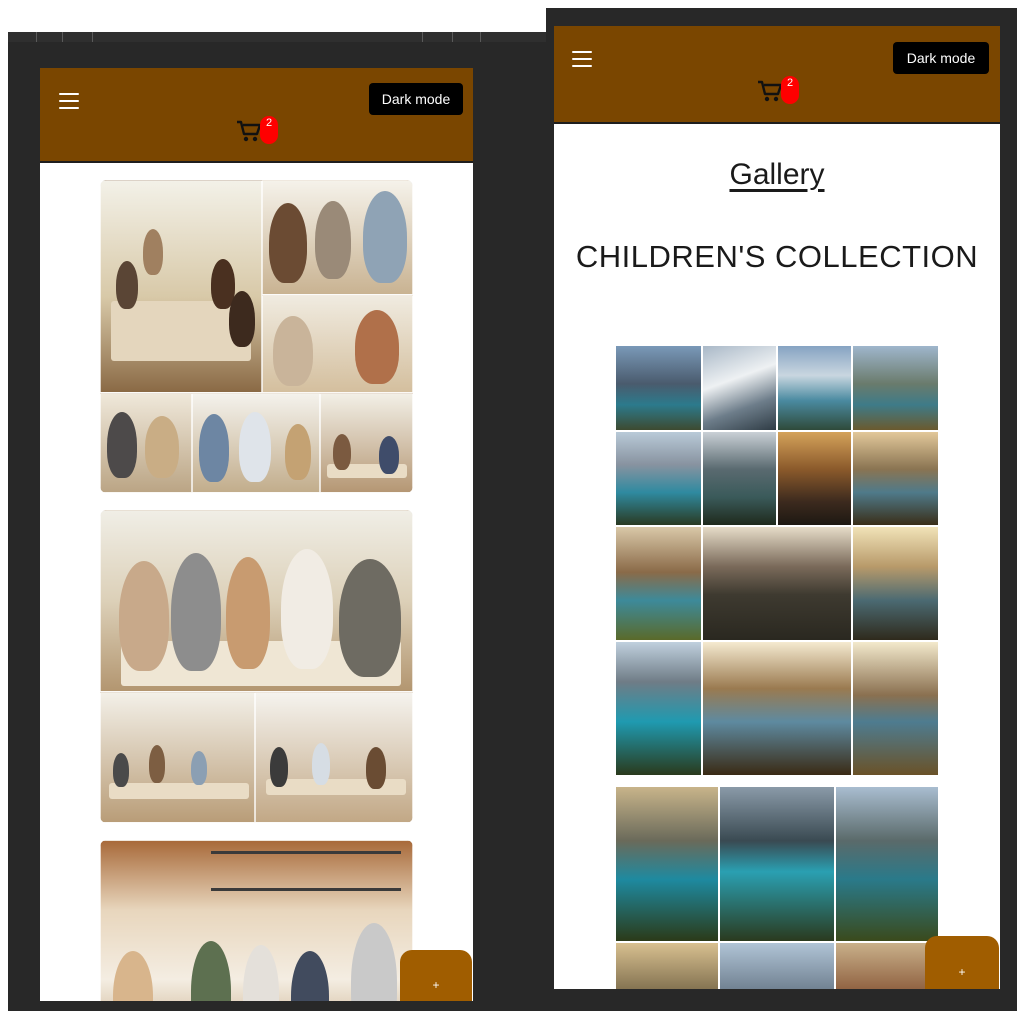  I want to click on gallery-image-team-meeting, so click(256, 336).